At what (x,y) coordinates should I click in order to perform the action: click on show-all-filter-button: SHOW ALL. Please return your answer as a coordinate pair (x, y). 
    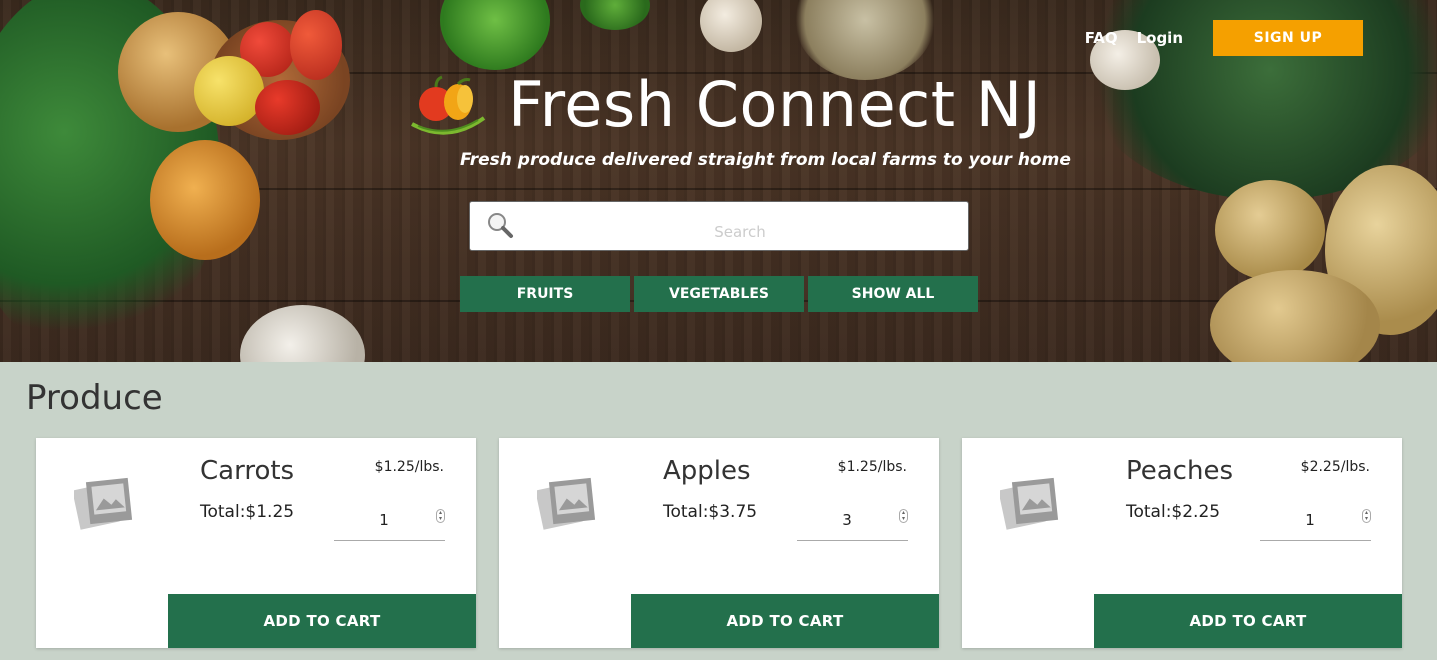
    Looking at the image, I should click on (893, 294).